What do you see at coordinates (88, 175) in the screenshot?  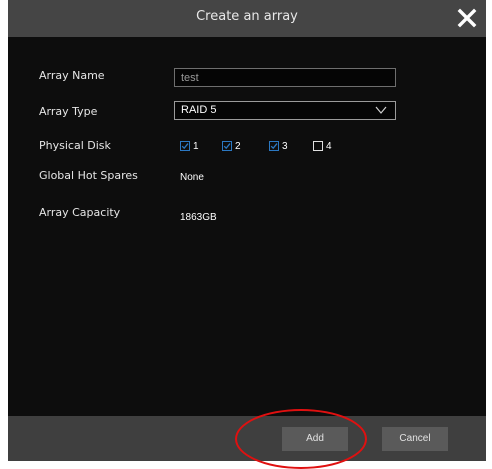 I see `hot-spares-label: Global Hot Spares` at bounding box center [88, 175].